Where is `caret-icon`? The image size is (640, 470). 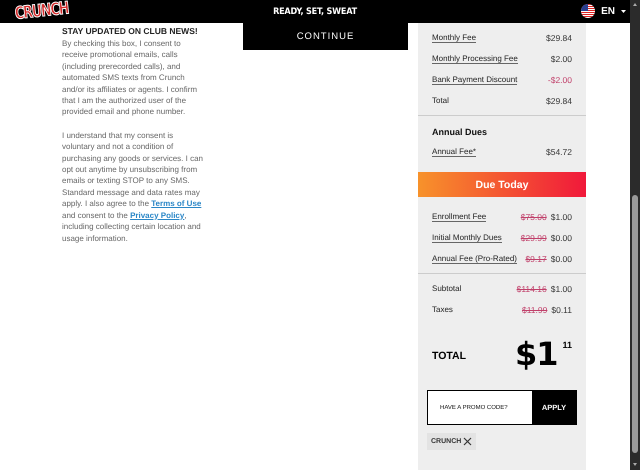 caret-icon is located at coordinates (623, 11).